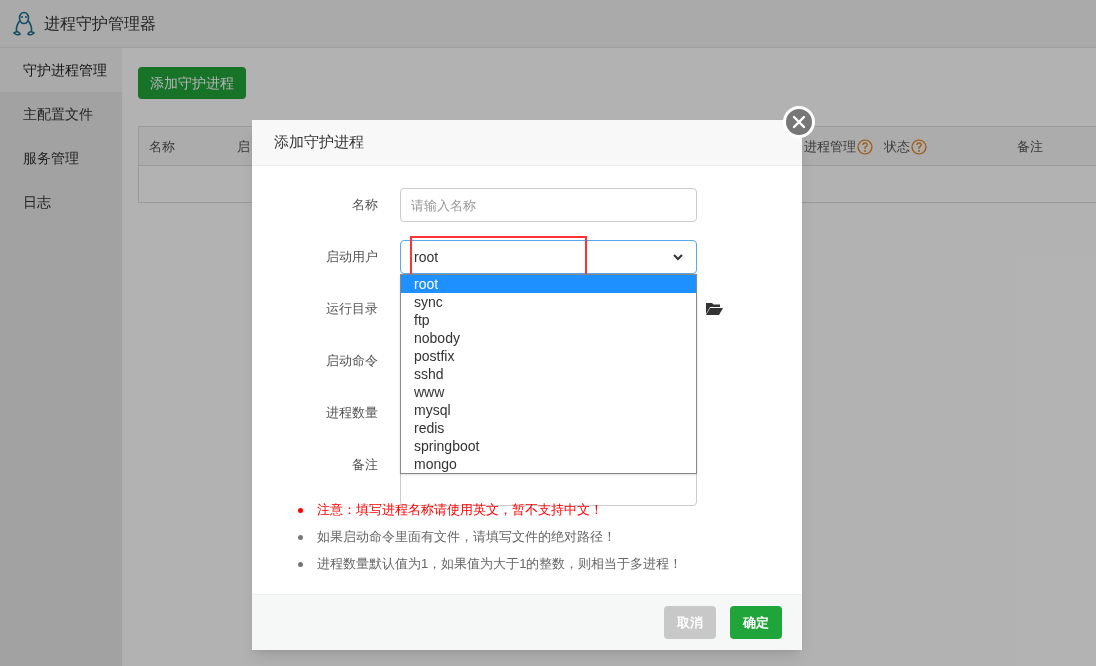 Image resolution: width=1096 pixels, height=666 pixels. What do you see at coordinates (460, 510) in the screenshot?
I see `note-text: 注意：填写进程名称请使用英文，暂不支持中文！` at bounding box center [460, 510].